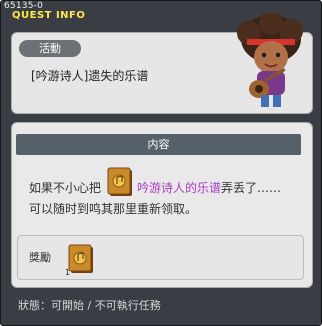 Image resolution: width=322 pixels, height=326 pixels. I want to click on quest-status: 狀態：可開始 / 不可執行任務, so click(89, 305).